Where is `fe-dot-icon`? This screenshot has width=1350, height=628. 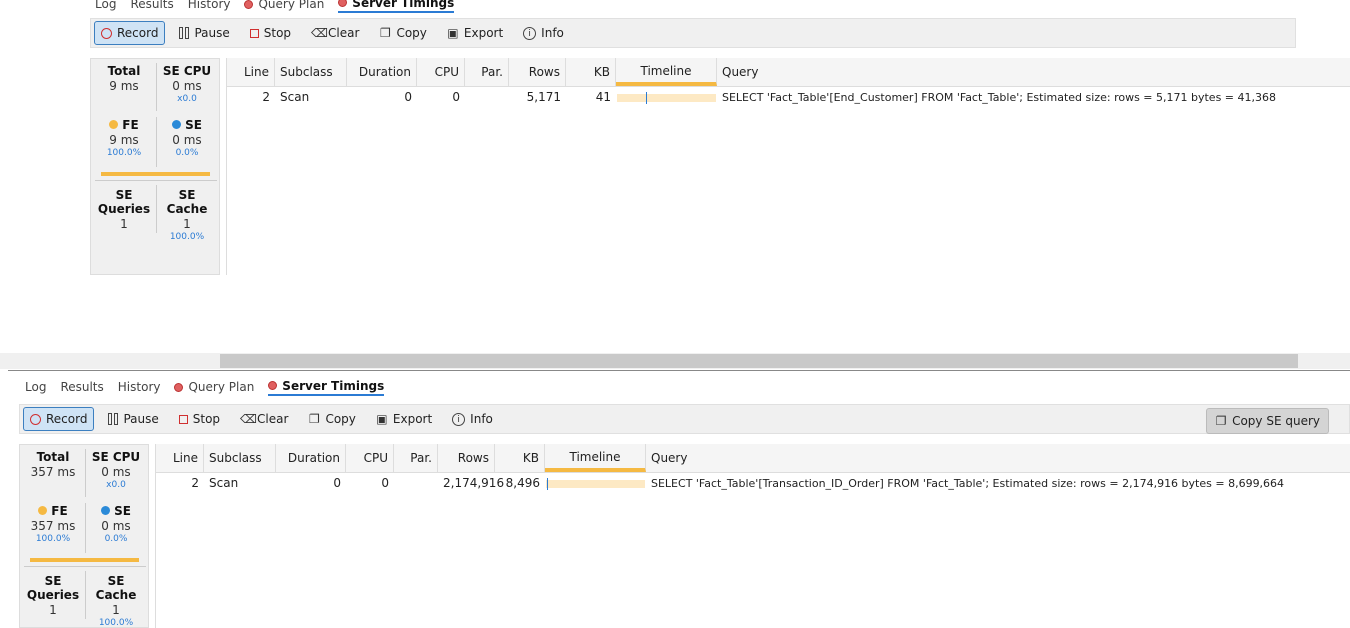
fe-dot-icon is located at coordinates (114, 124).